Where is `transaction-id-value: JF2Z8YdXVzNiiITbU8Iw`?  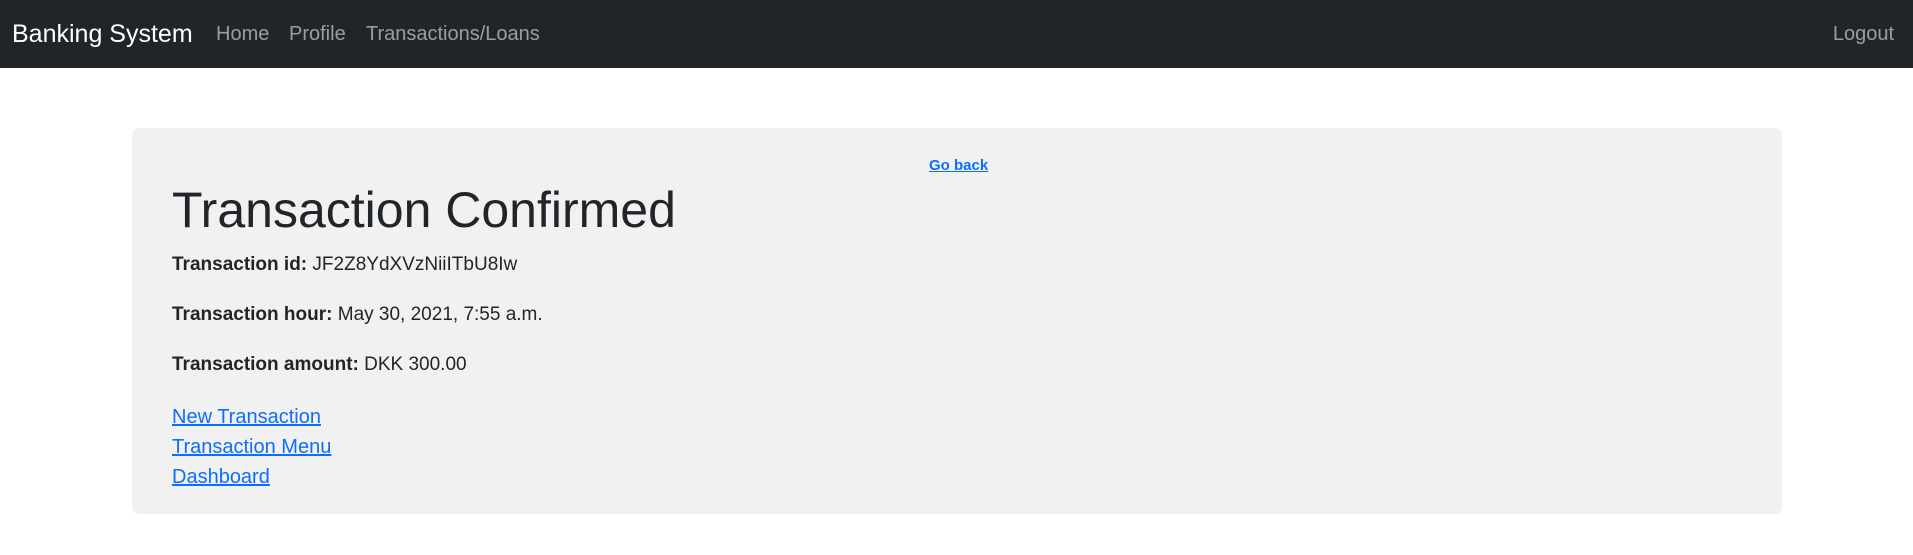
transaction-id-value: JF2Z8YdXVzNiiITbU8Iw is located at coordinates (415, 264).